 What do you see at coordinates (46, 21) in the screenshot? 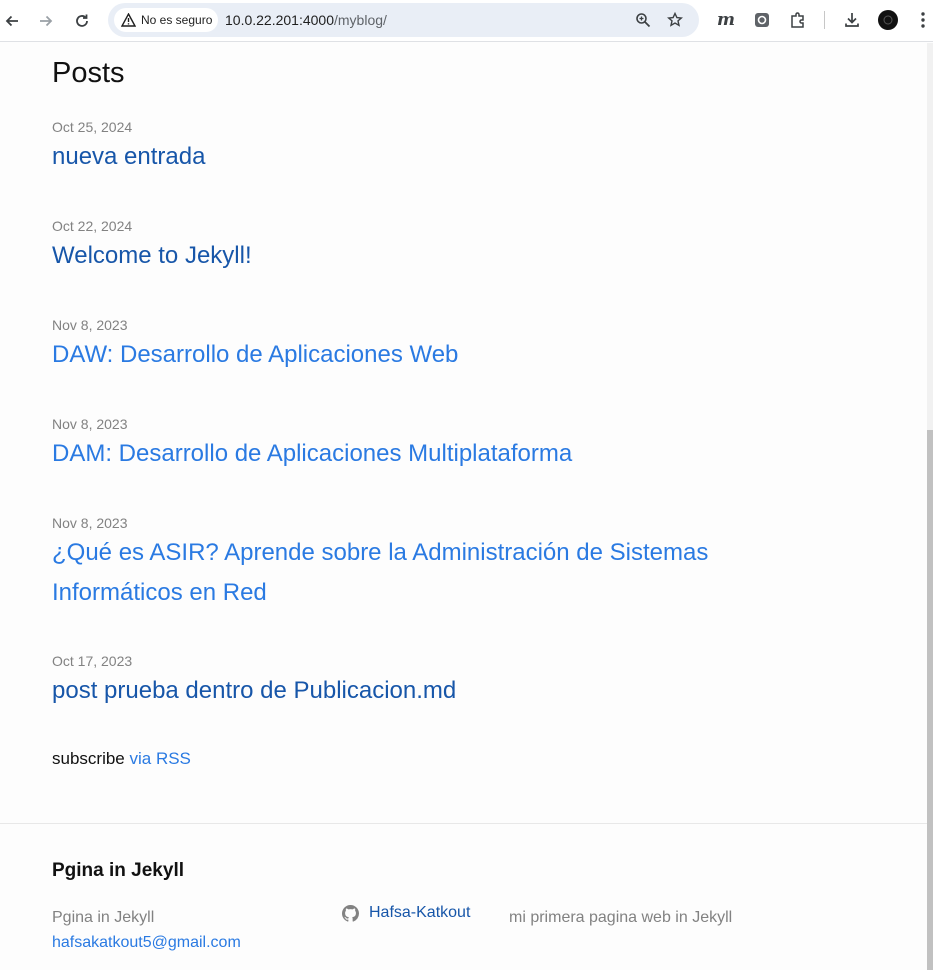
I see `forward-icon` at bounding box center [46, 21].